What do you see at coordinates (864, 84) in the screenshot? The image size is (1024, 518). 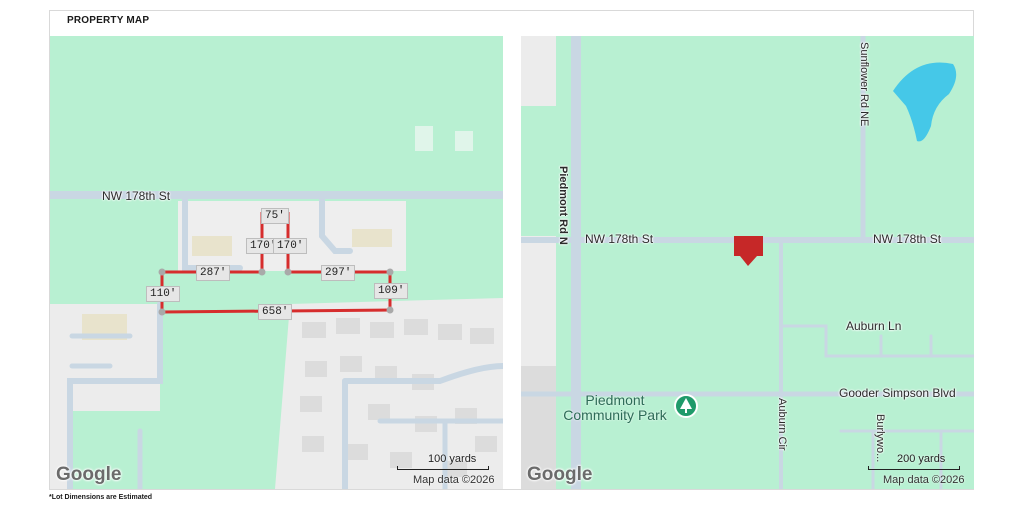 I see `street-label-sunflower: Sunflower Rd NE` at bounding box center [864, 84].